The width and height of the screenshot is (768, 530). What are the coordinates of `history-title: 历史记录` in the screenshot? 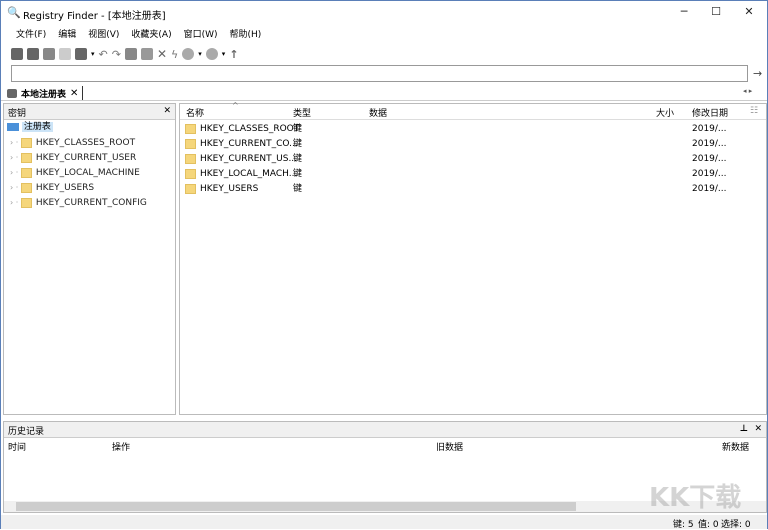 It's located at (26, 432).